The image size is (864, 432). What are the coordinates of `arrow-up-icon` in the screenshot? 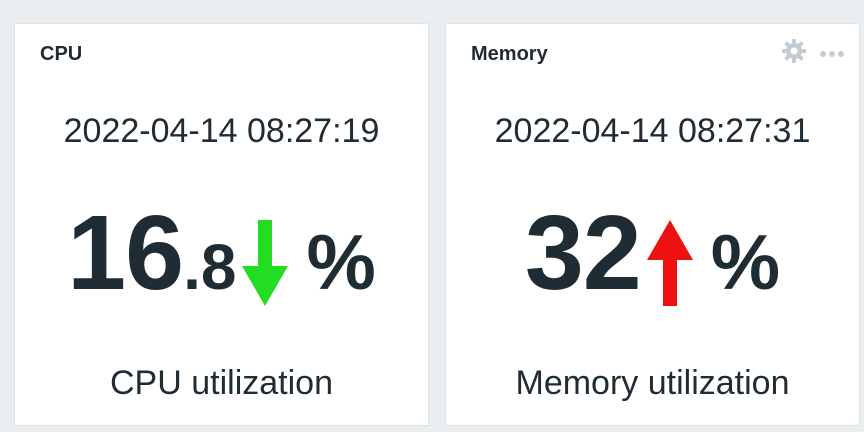 It's located at (669, 265).